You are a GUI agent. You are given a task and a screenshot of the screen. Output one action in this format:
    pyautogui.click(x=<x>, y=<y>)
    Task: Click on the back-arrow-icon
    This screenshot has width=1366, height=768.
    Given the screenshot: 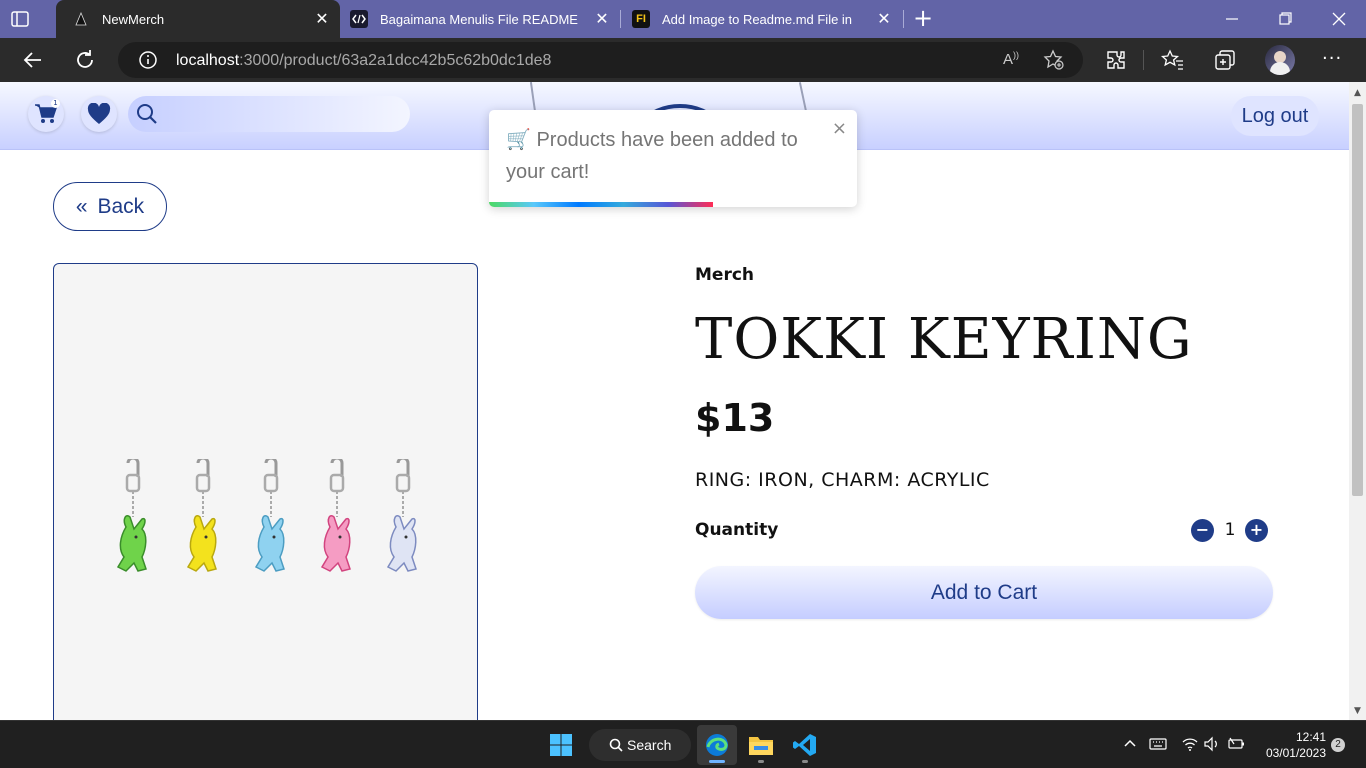 What is the action you would take?
    pyautogui.click(x=33, y=60)
    